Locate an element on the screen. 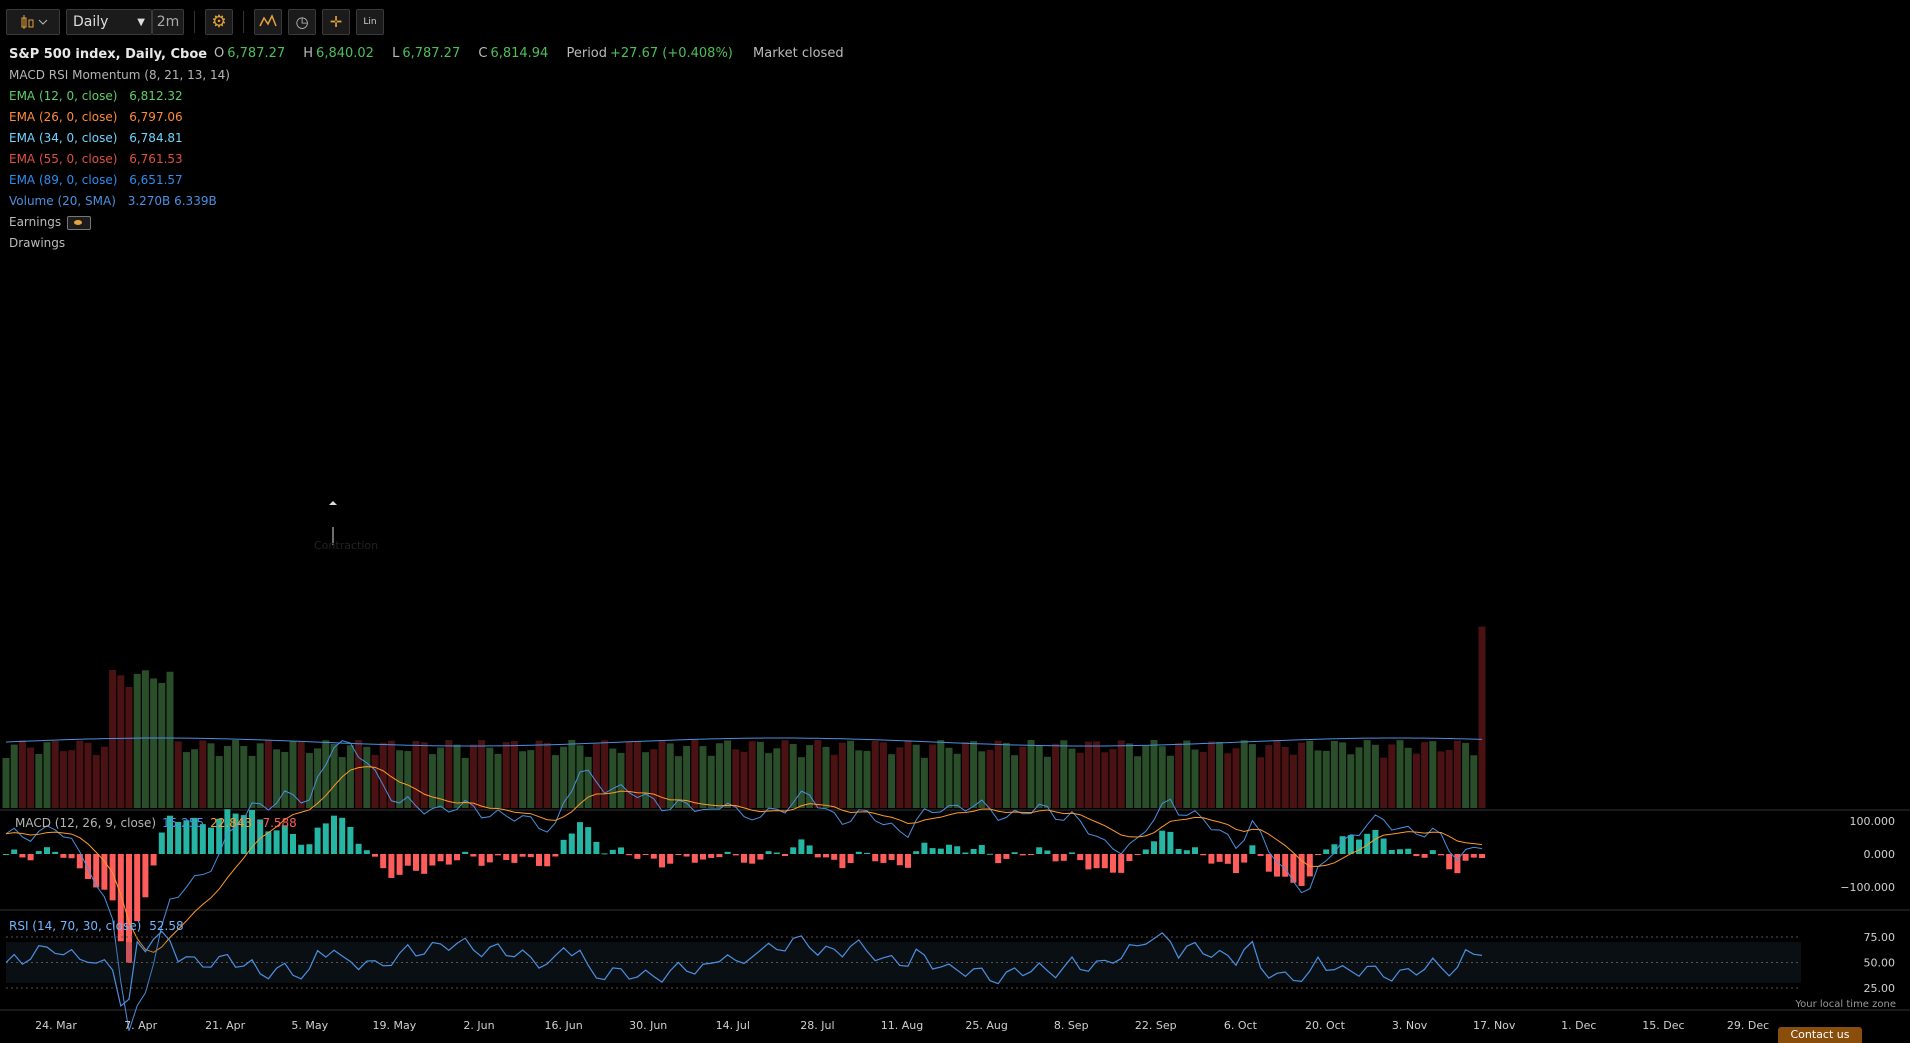 Image resolution: width=1910 pixels, height=1043 pixels. x-tick-label: 22. Sep is located at coordinates (1156, 1025).